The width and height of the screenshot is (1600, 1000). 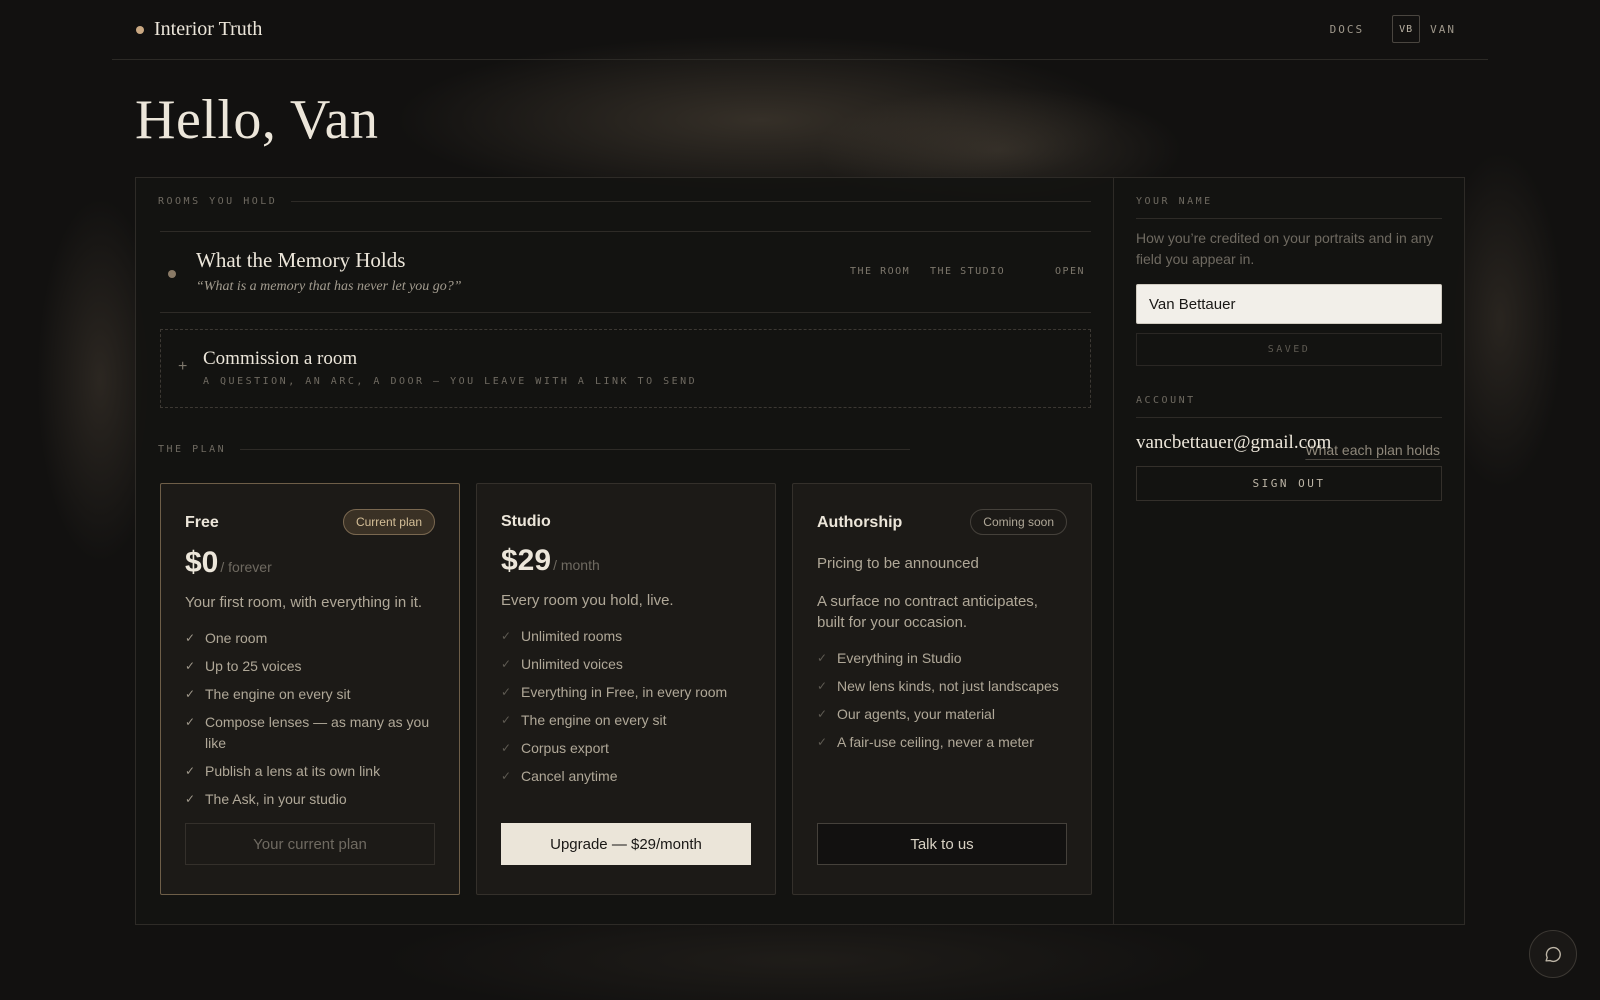 I want to click on feature-item: ✓ New lens kinds, not just landscapes, so click(x=943, y=686).